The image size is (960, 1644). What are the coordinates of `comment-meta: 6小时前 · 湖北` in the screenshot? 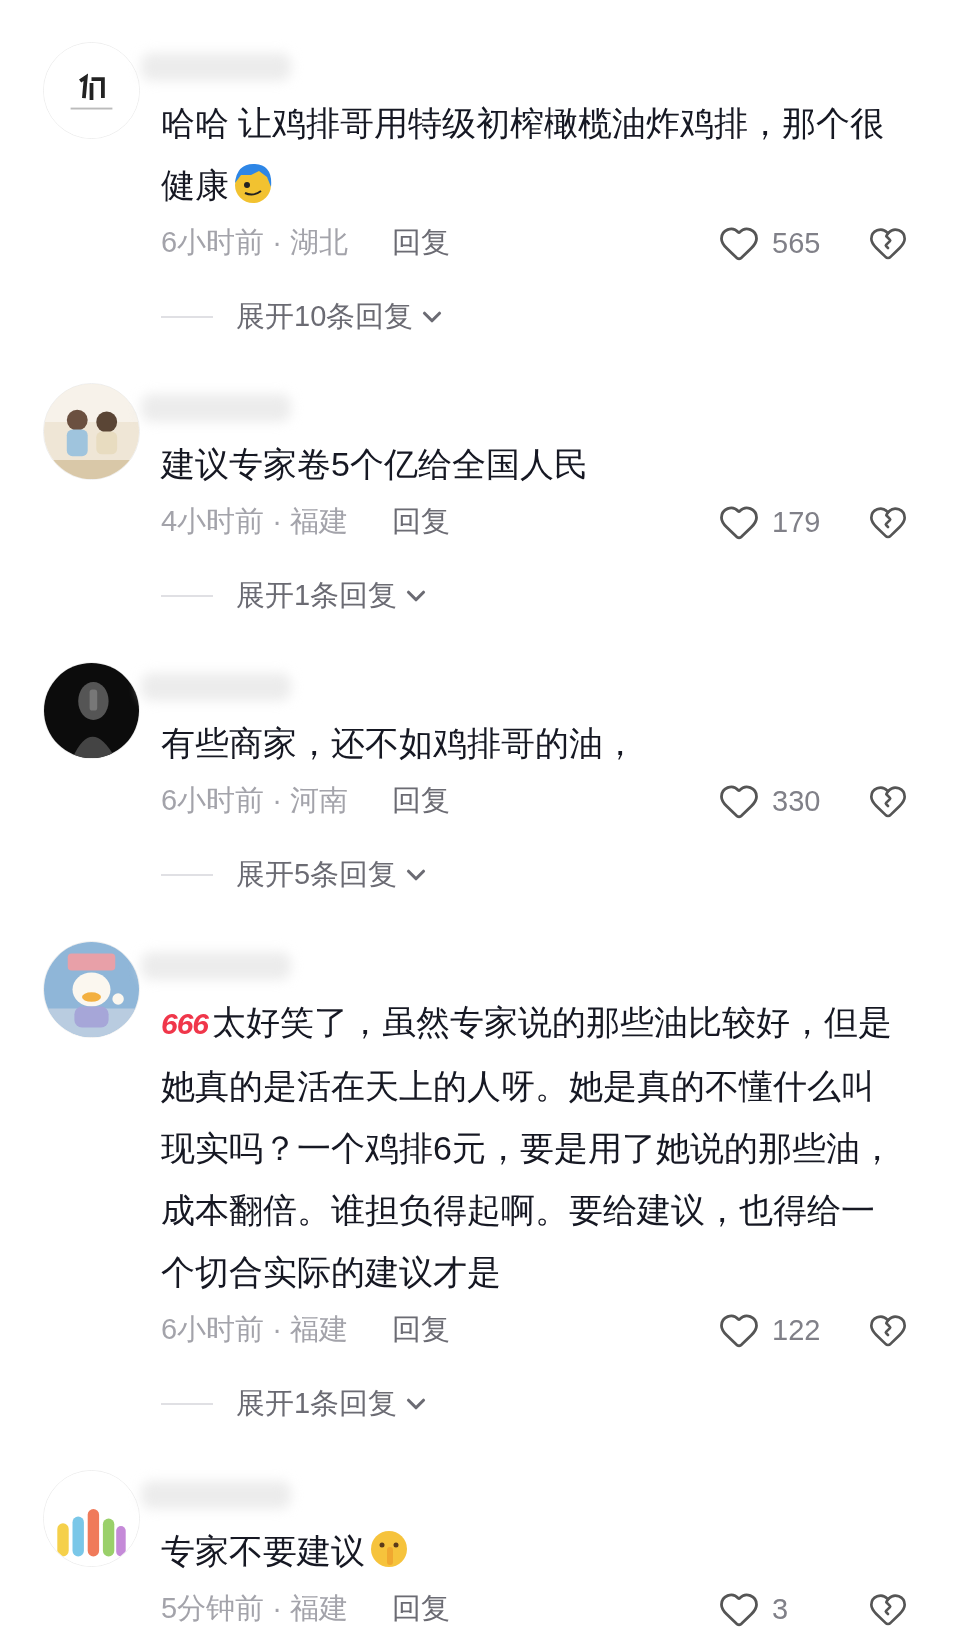 It's located at (254, 242).